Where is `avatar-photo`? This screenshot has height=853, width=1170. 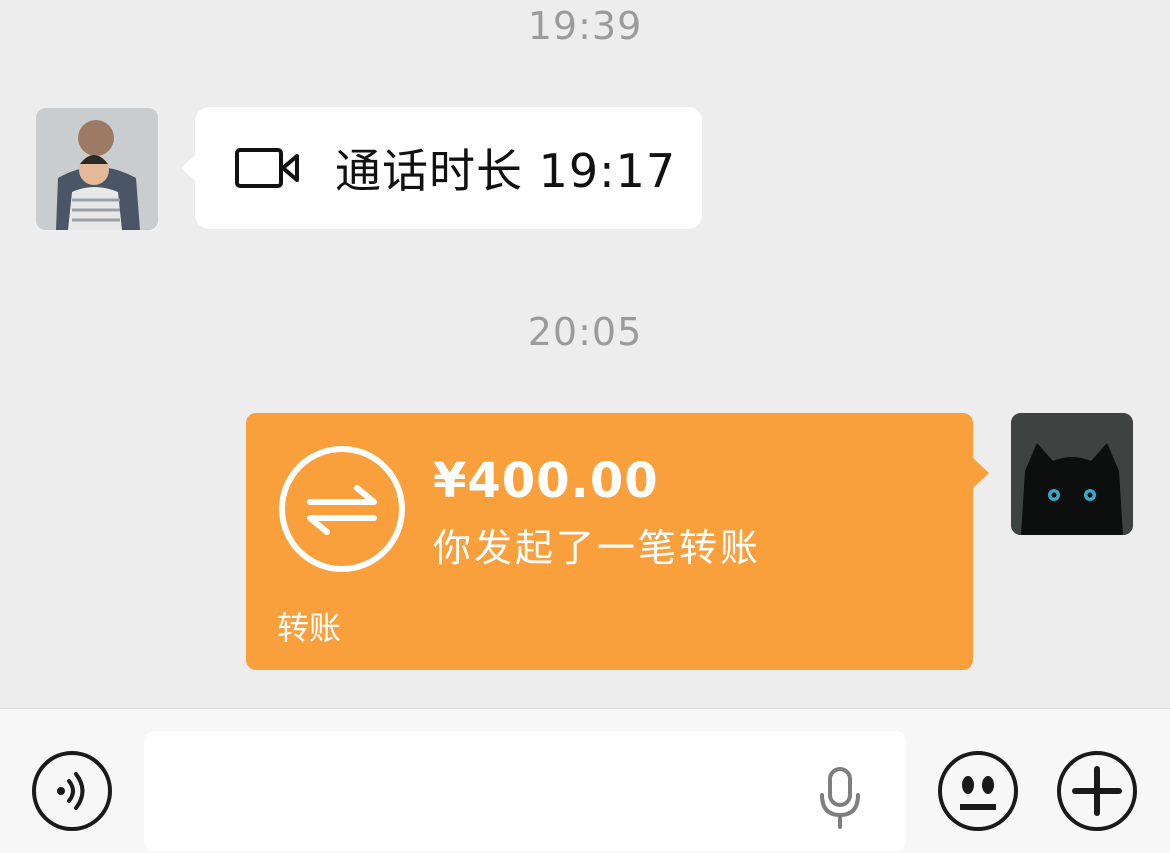 avatar-photo is located at coordinates (97, 169).